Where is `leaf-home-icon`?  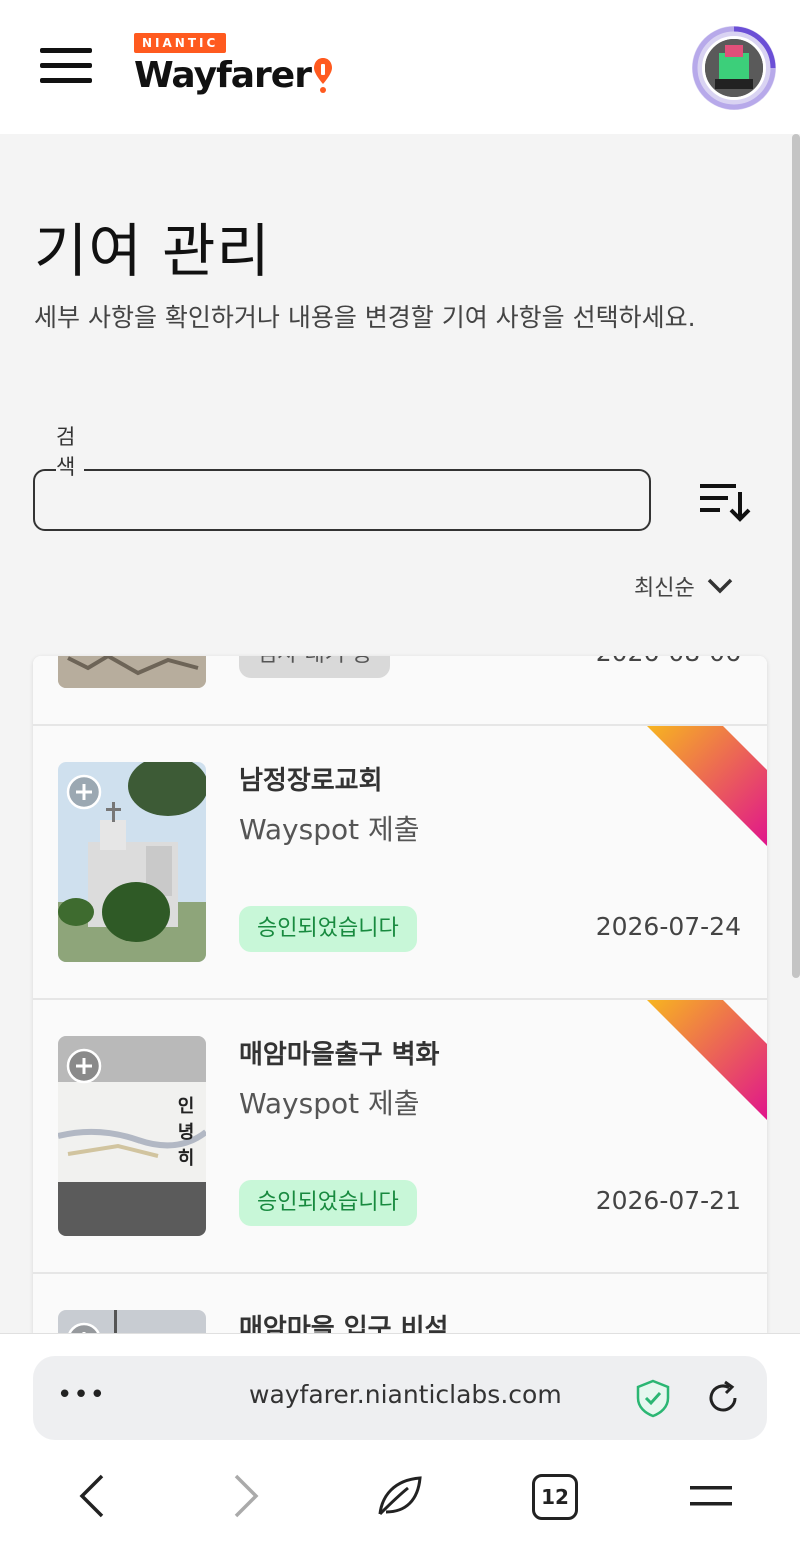 leaf-home-icon is located at coordinates (400, 1496).